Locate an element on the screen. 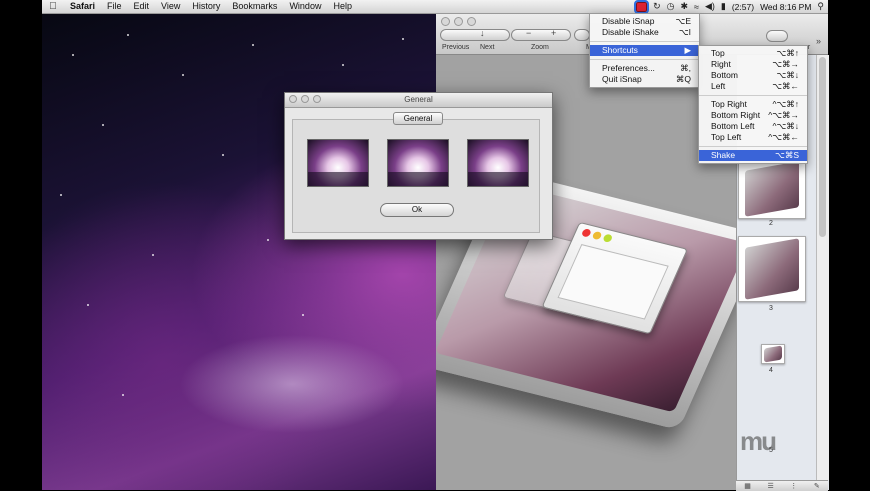 This screenshot has height=491, width=870. zoom-out-icon: − is located at coordinates (529, 33).